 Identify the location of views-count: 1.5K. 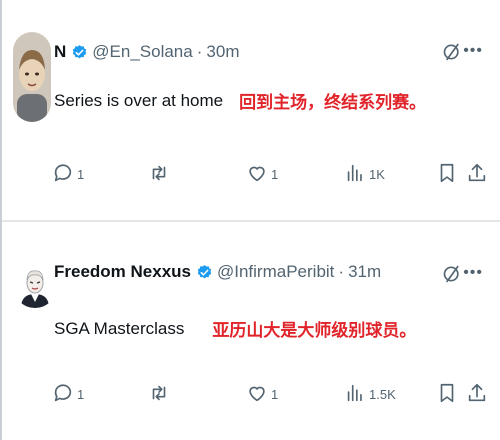
(382, 394).